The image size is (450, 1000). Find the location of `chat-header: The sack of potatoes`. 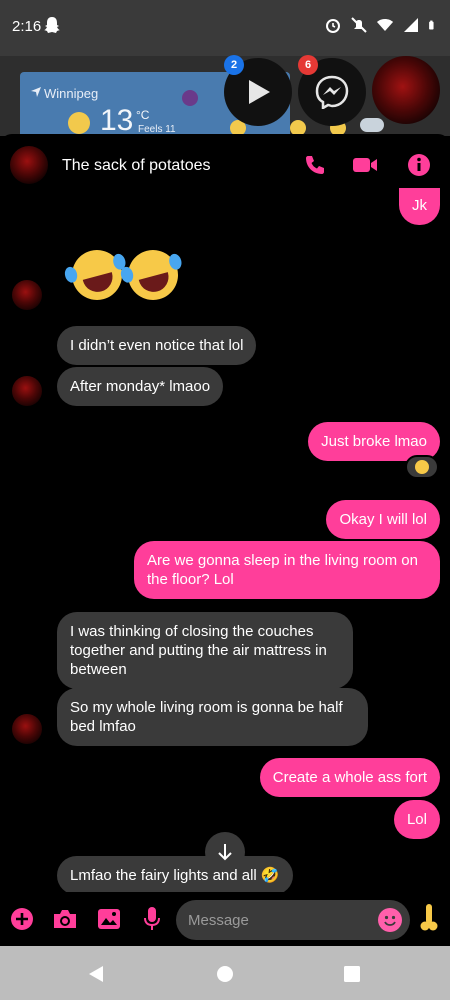

chat-header: The sack of potatoes is located at coordinates (225, 165).